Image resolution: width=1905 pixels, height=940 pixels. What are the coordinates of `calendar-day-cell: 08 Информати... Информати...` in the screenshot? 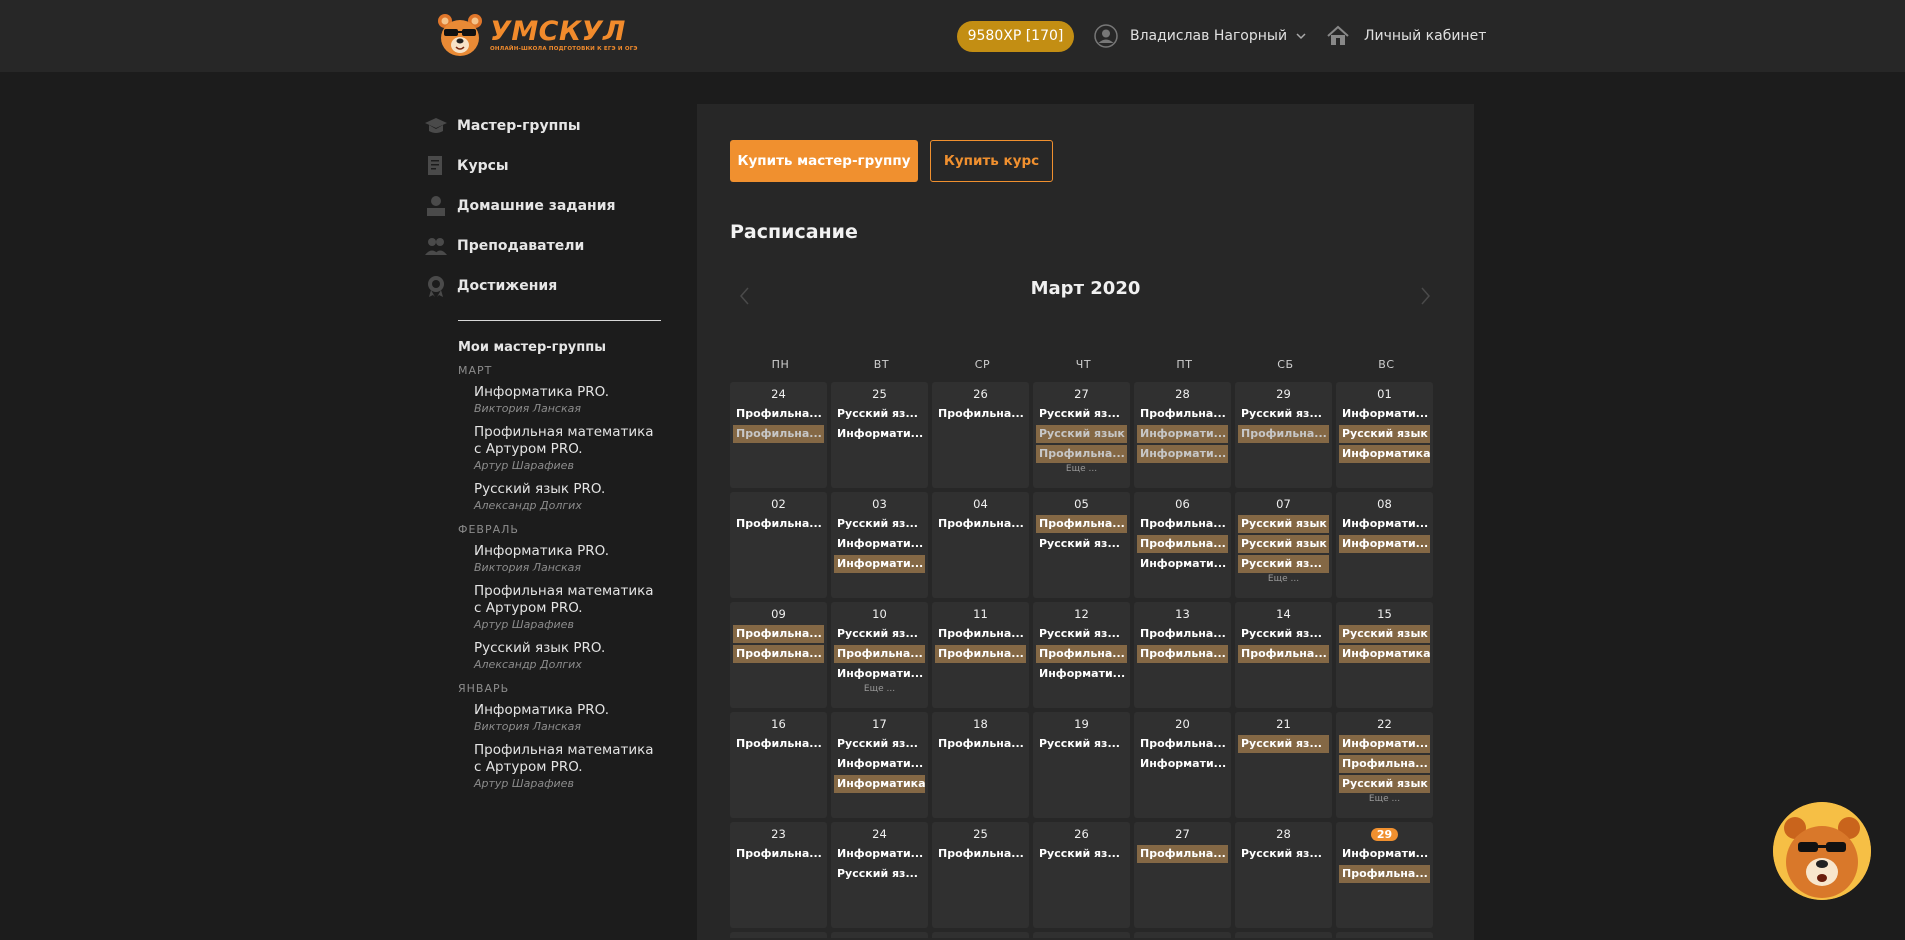 It's located at (1384, 545).